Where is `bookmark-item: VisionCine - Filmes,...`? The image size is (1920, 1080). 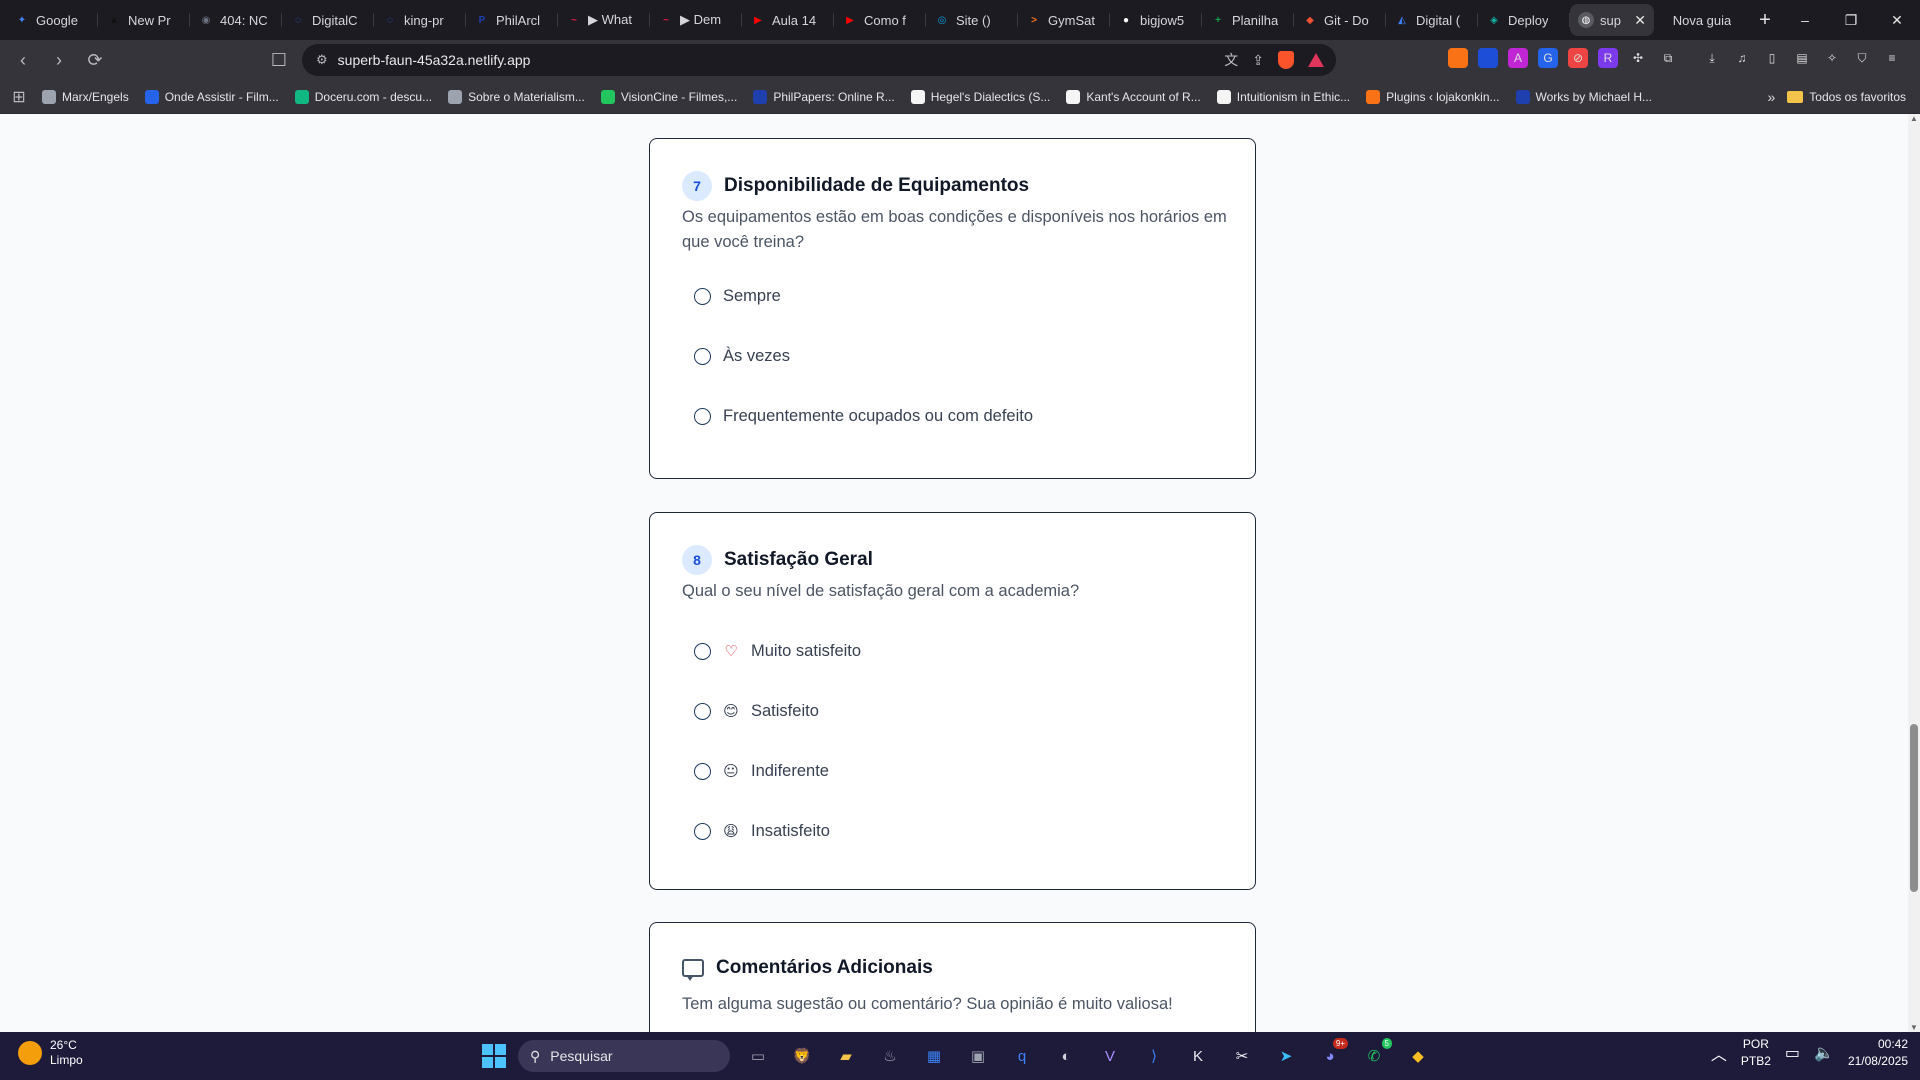 bookmark-item: VisionCine - Filmes,... is located at coordinates (669, 96).